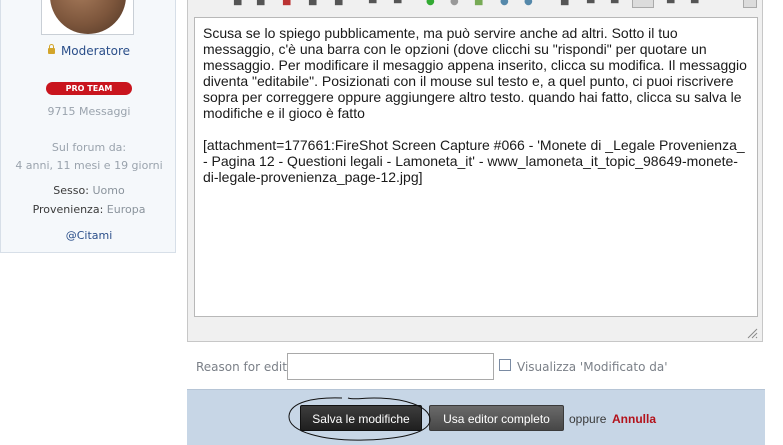  I want to click on cite-user-link: @Citami, so click(89, 235).